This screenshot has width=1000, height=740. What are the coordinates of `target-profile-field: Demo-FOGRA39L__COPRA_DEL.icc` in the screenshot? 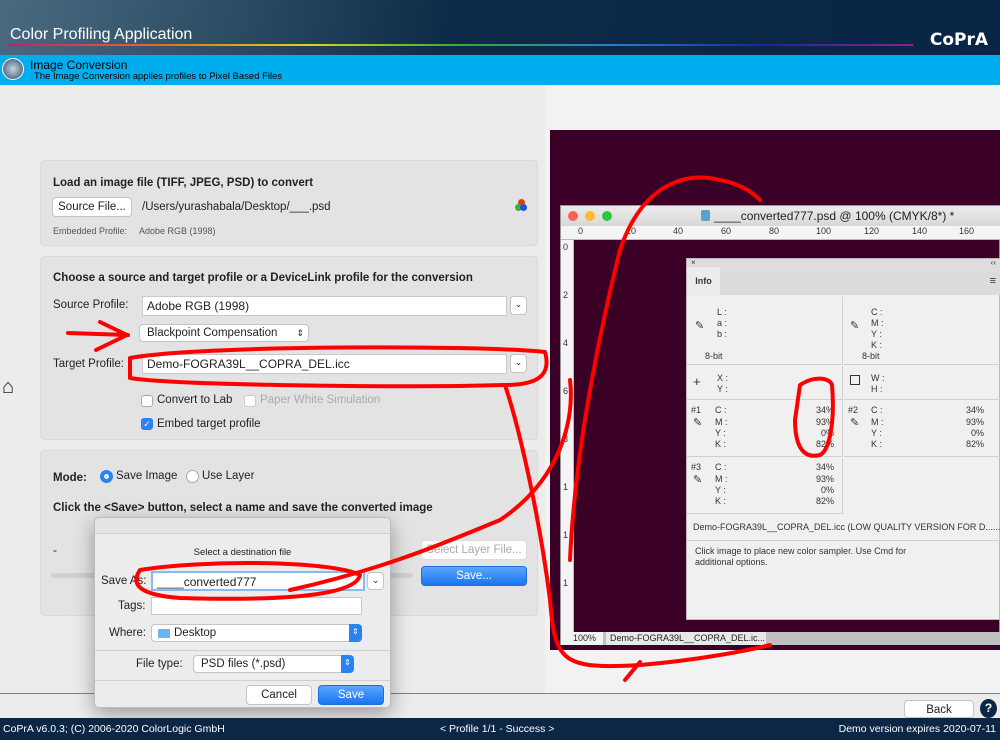 It's located at (324, 364).